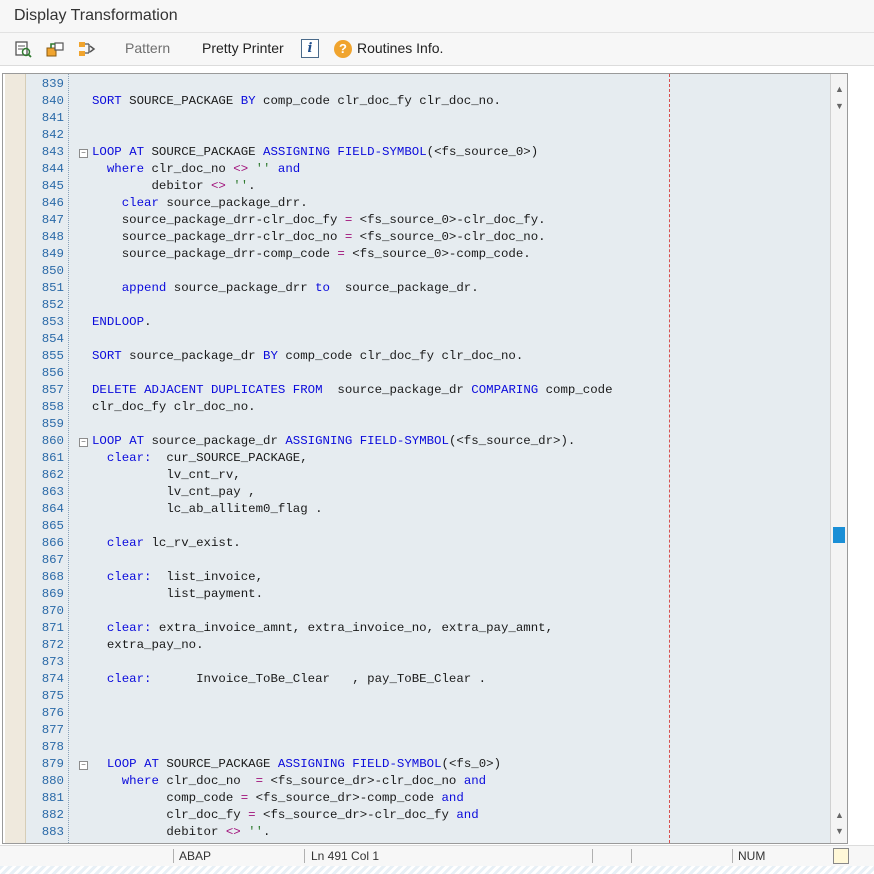 The image size is (874, 874). Describe the element at coordinates (52, 441) in the screenshot. I see `line-number: 860` at that location.